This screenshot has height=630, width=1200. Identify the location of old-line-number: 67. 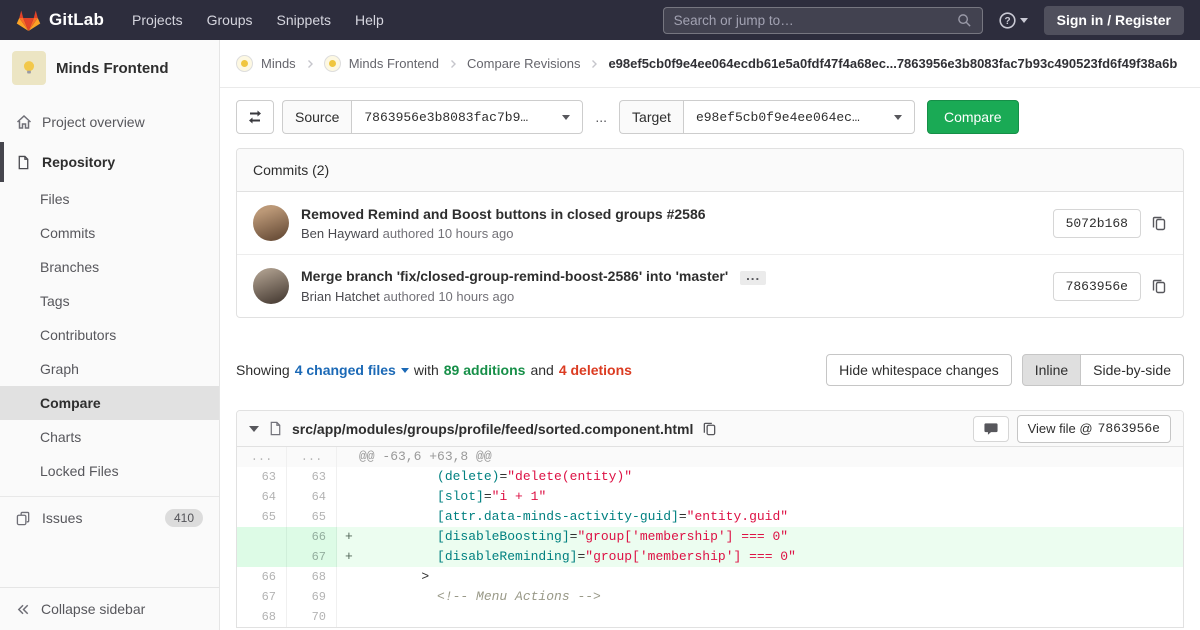
(262, 597).